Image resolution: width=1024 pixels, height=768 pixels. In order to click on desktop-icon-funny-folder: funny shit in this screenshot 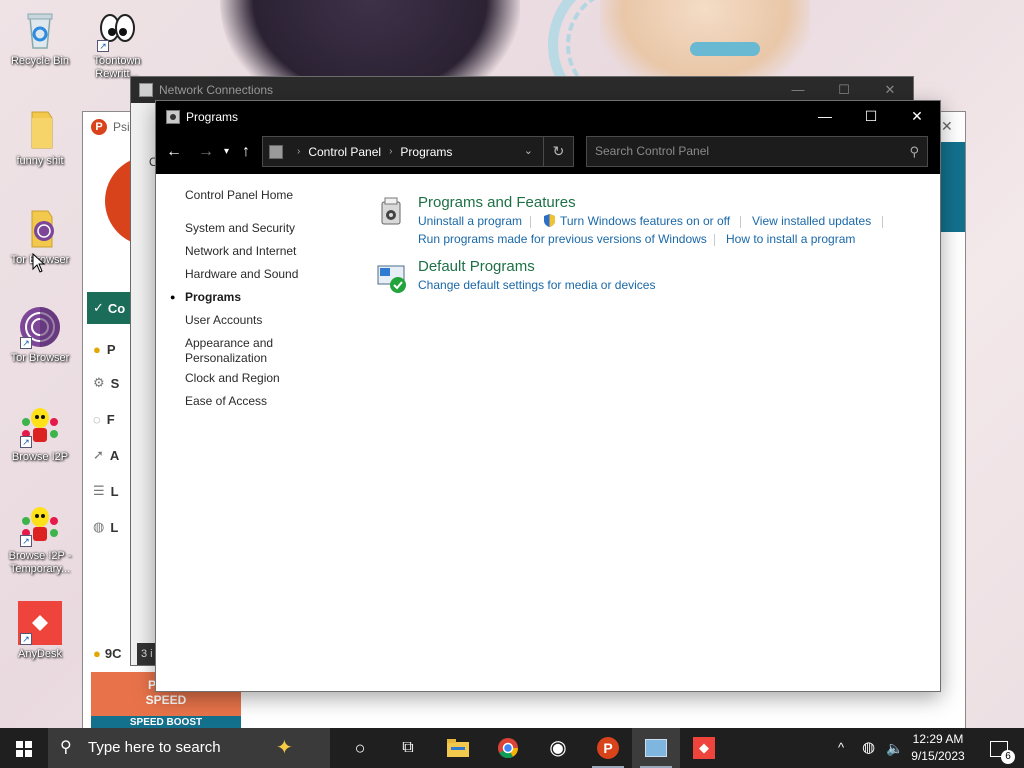, I will do `click(40, 138)`.